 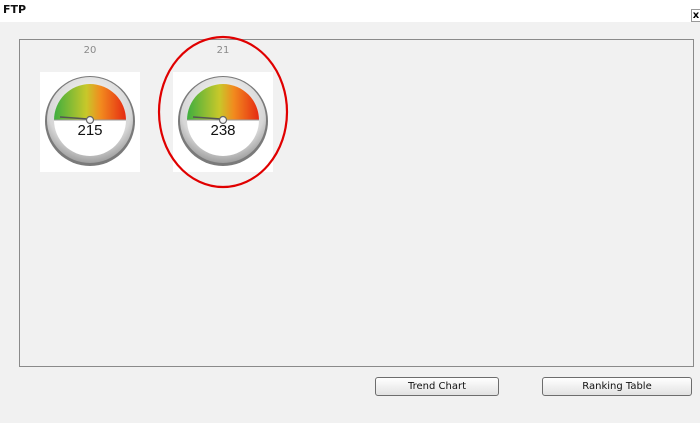 I want to click on gauge-tile-21: 21 238, so click(x=223, y=107).